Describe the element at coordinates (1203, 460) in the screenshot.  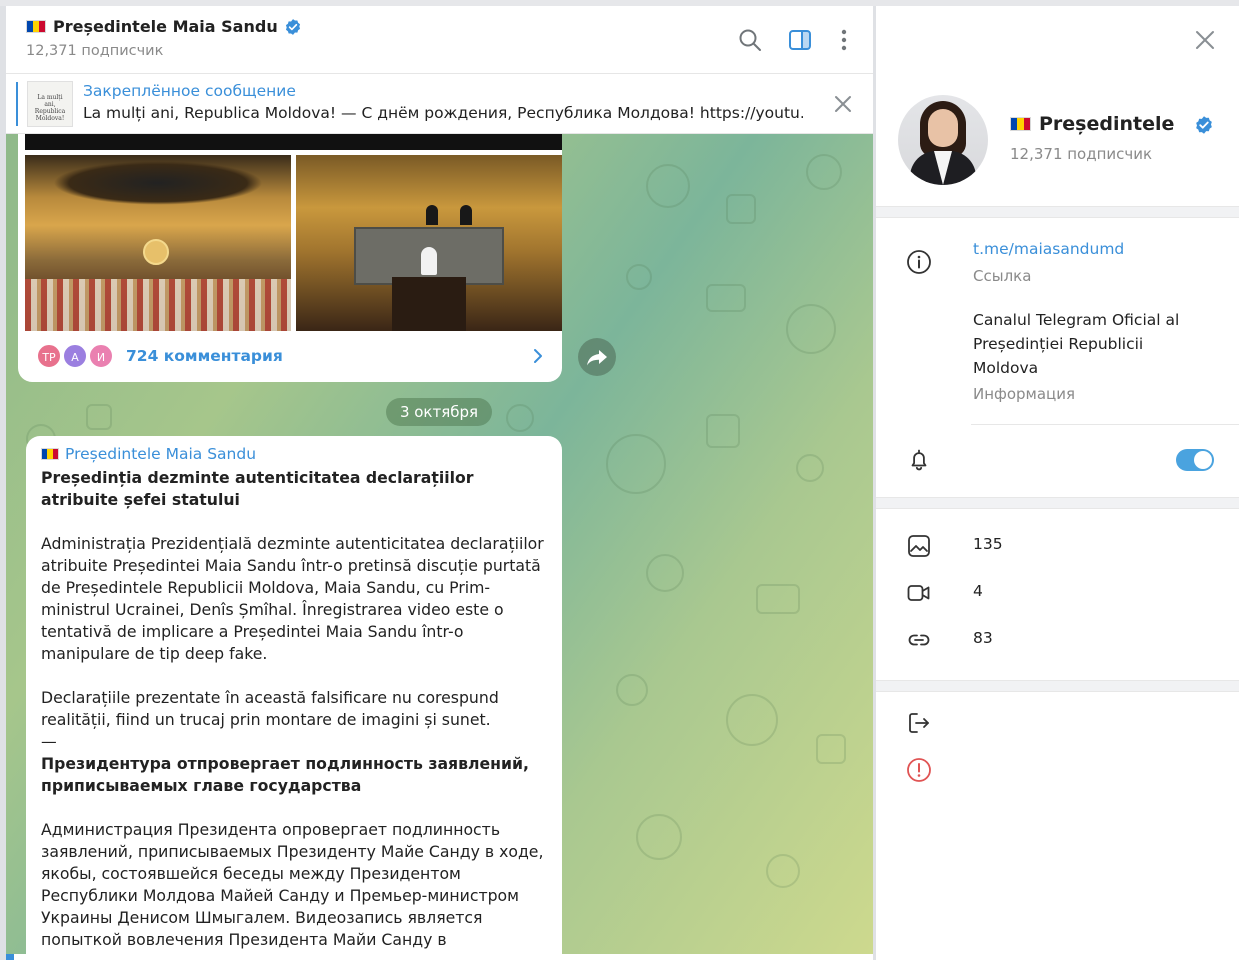
I see `toggle-knob` at that location.